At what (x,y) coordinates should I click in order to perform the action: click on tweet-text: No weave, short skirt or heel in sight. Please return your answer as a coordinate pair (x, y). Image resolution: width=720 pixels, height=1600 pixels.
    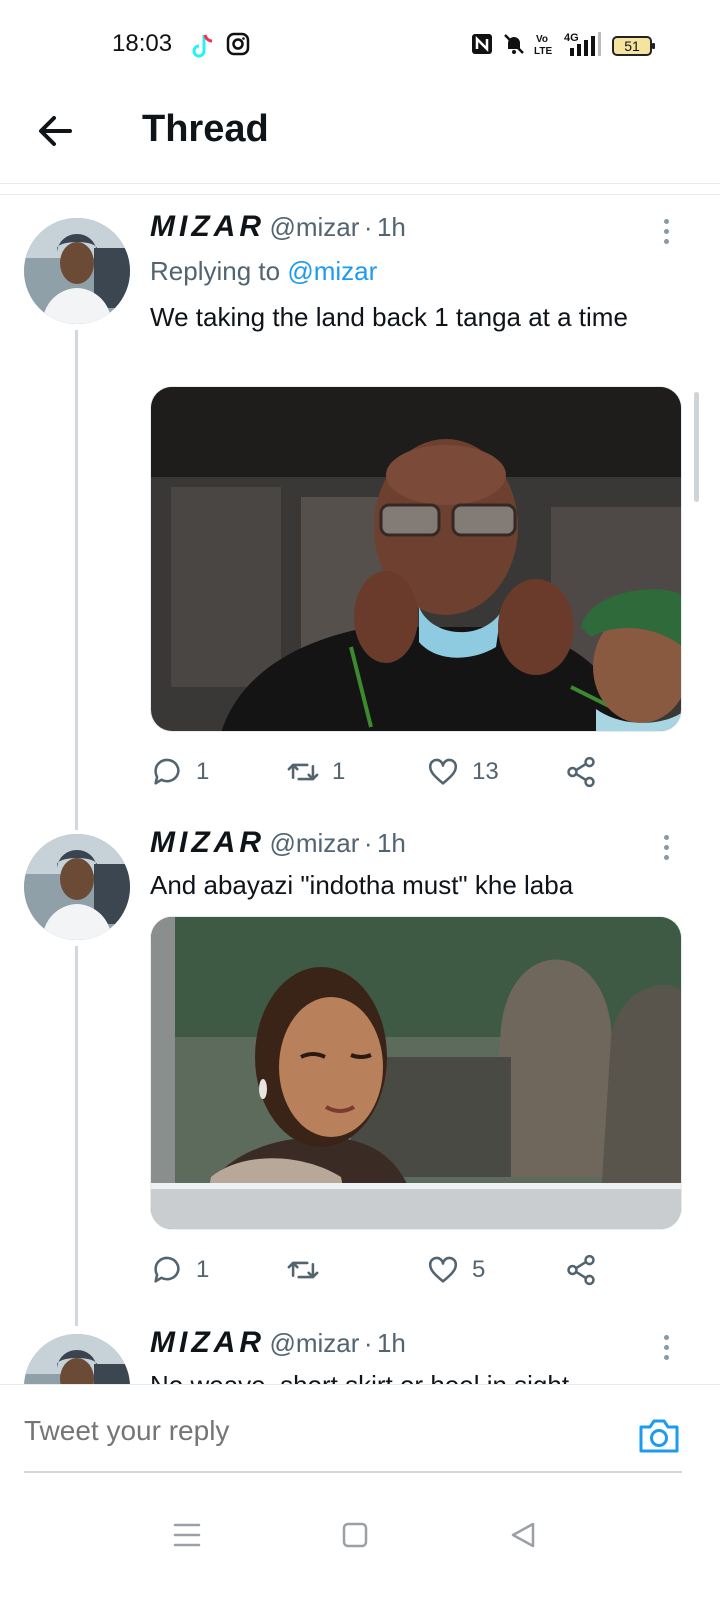
    Looking at the image, I should click on (360, 1378).